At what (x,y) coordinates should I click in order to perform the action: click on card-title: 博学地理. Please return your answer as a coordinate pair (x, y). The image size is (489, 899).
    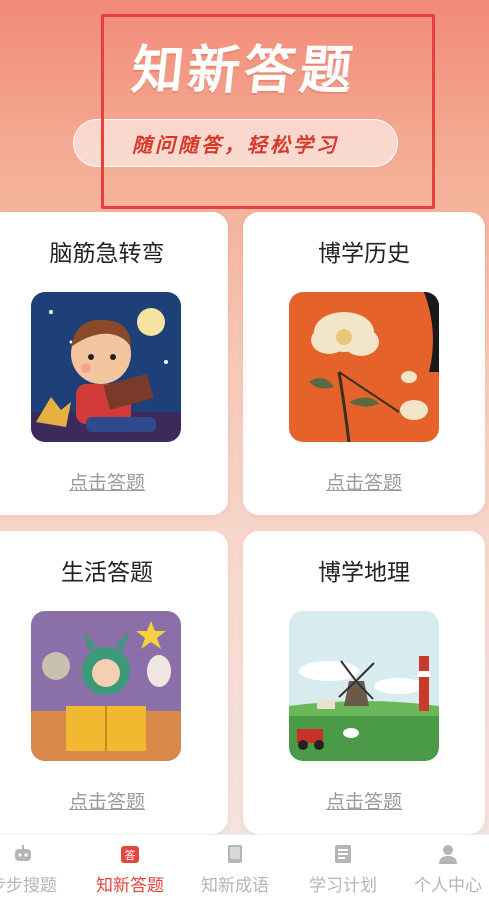
    Looking at the image, I should click on (364, 573).